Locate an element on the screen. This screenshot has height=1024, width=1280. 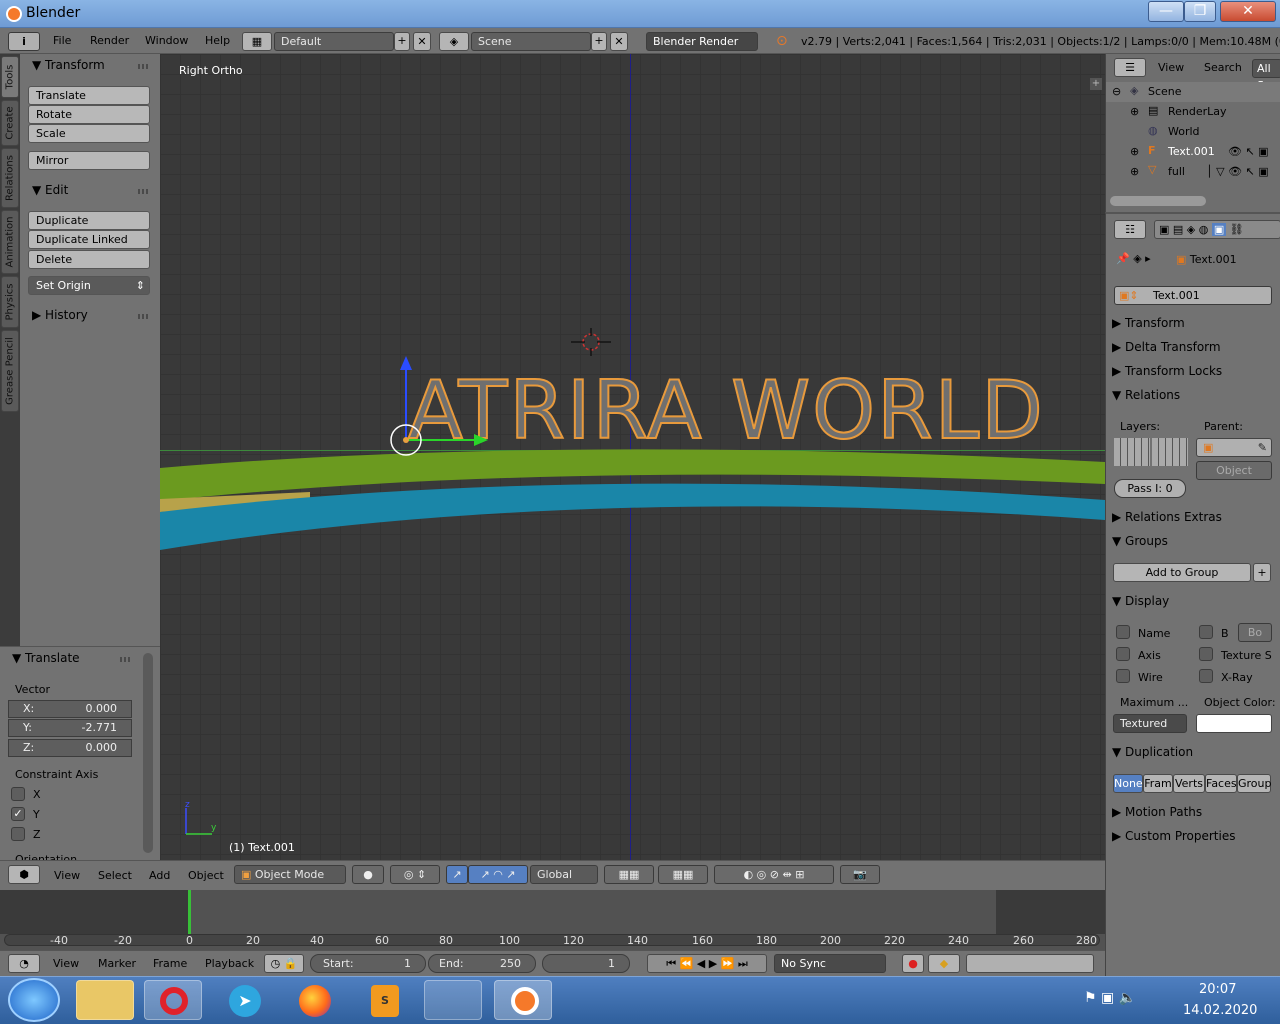
pivot-point-button: ◎ ⇕ is located at coordinates (415, 874).